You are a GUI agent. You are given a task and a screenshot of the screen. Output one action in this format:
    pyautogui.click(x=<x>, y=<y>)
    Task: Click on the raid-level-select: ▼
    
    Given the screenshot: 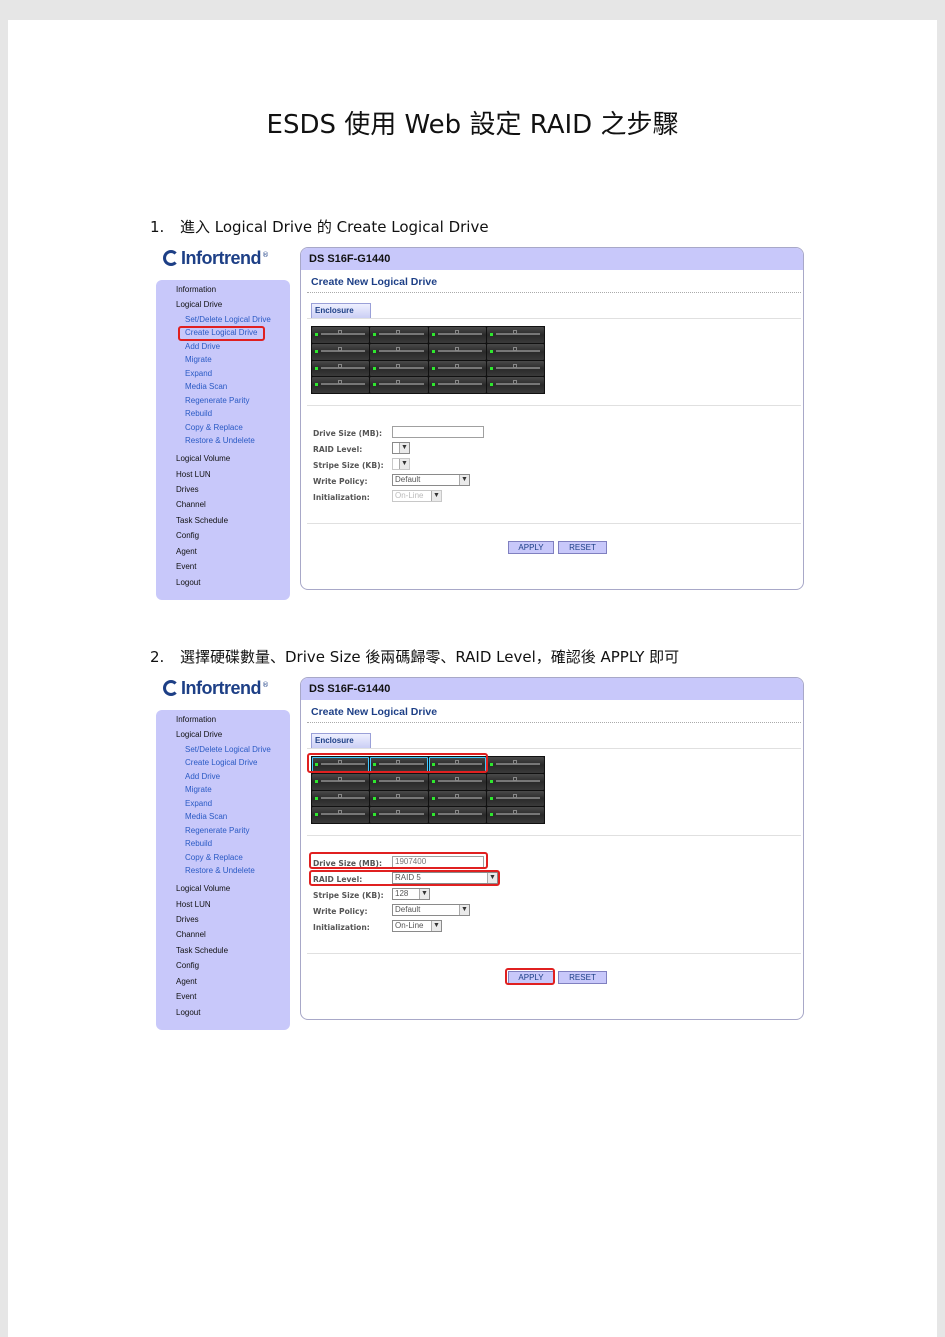 What is the action you would take?
    pyautogui.click(x=401, y=448)
    